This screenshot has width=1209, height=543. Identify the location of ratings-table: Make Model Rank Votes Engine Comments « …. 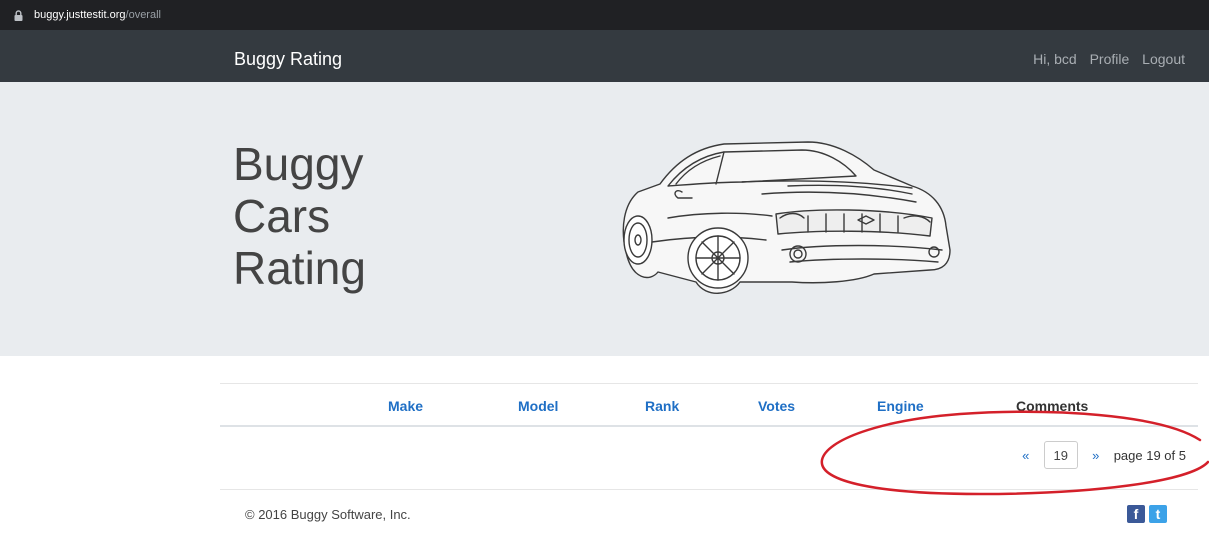
(709, 426).